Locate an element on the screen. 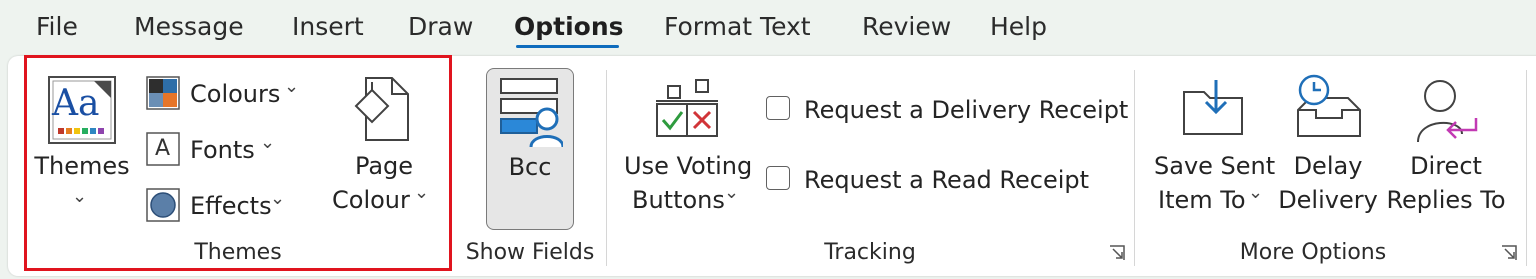 This screenshot has width=1536, height=279. tab-insert: Insert is located at coordinates (328, 27).